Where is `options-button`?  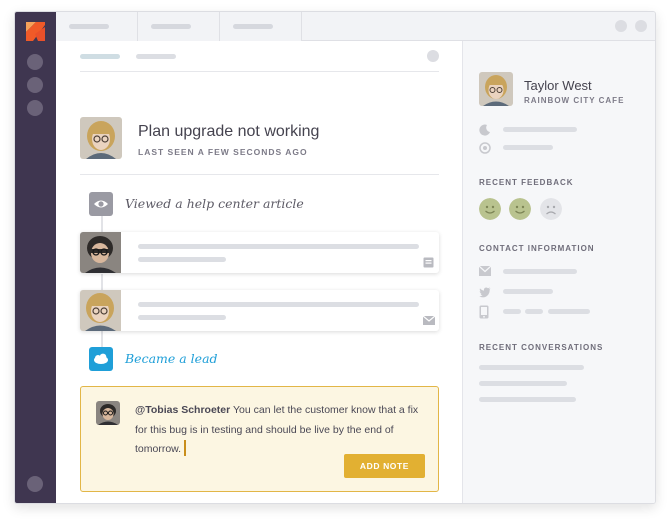 options-button is located at coordinates (433, 56).